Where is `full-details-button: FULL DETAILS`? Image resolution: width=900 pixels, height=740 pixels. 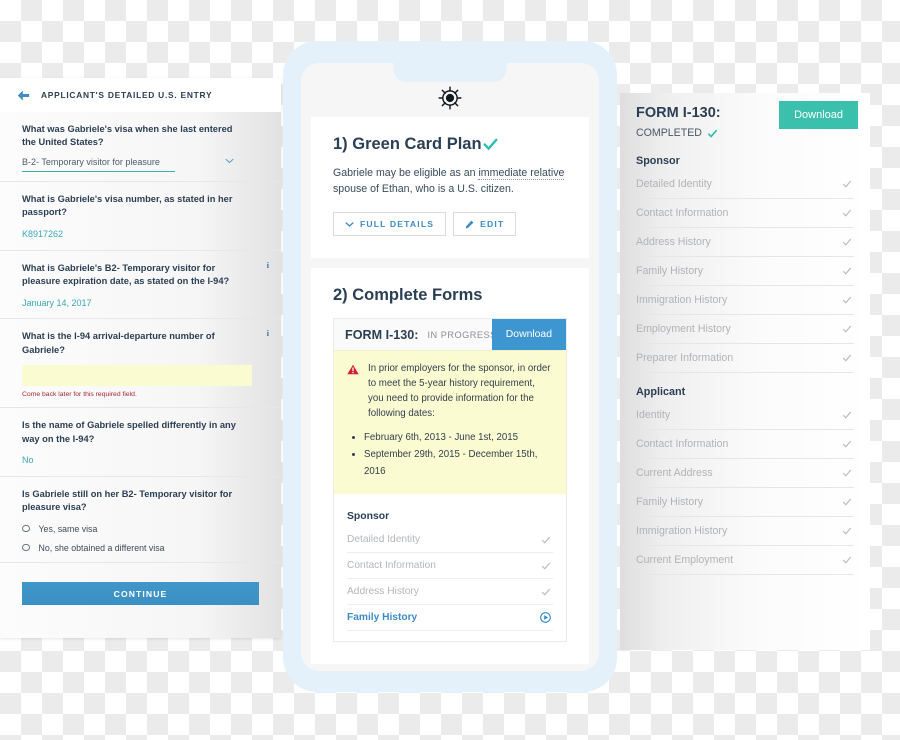 full-details-button: FULL DETAILS is located at coordinates (390, 224).